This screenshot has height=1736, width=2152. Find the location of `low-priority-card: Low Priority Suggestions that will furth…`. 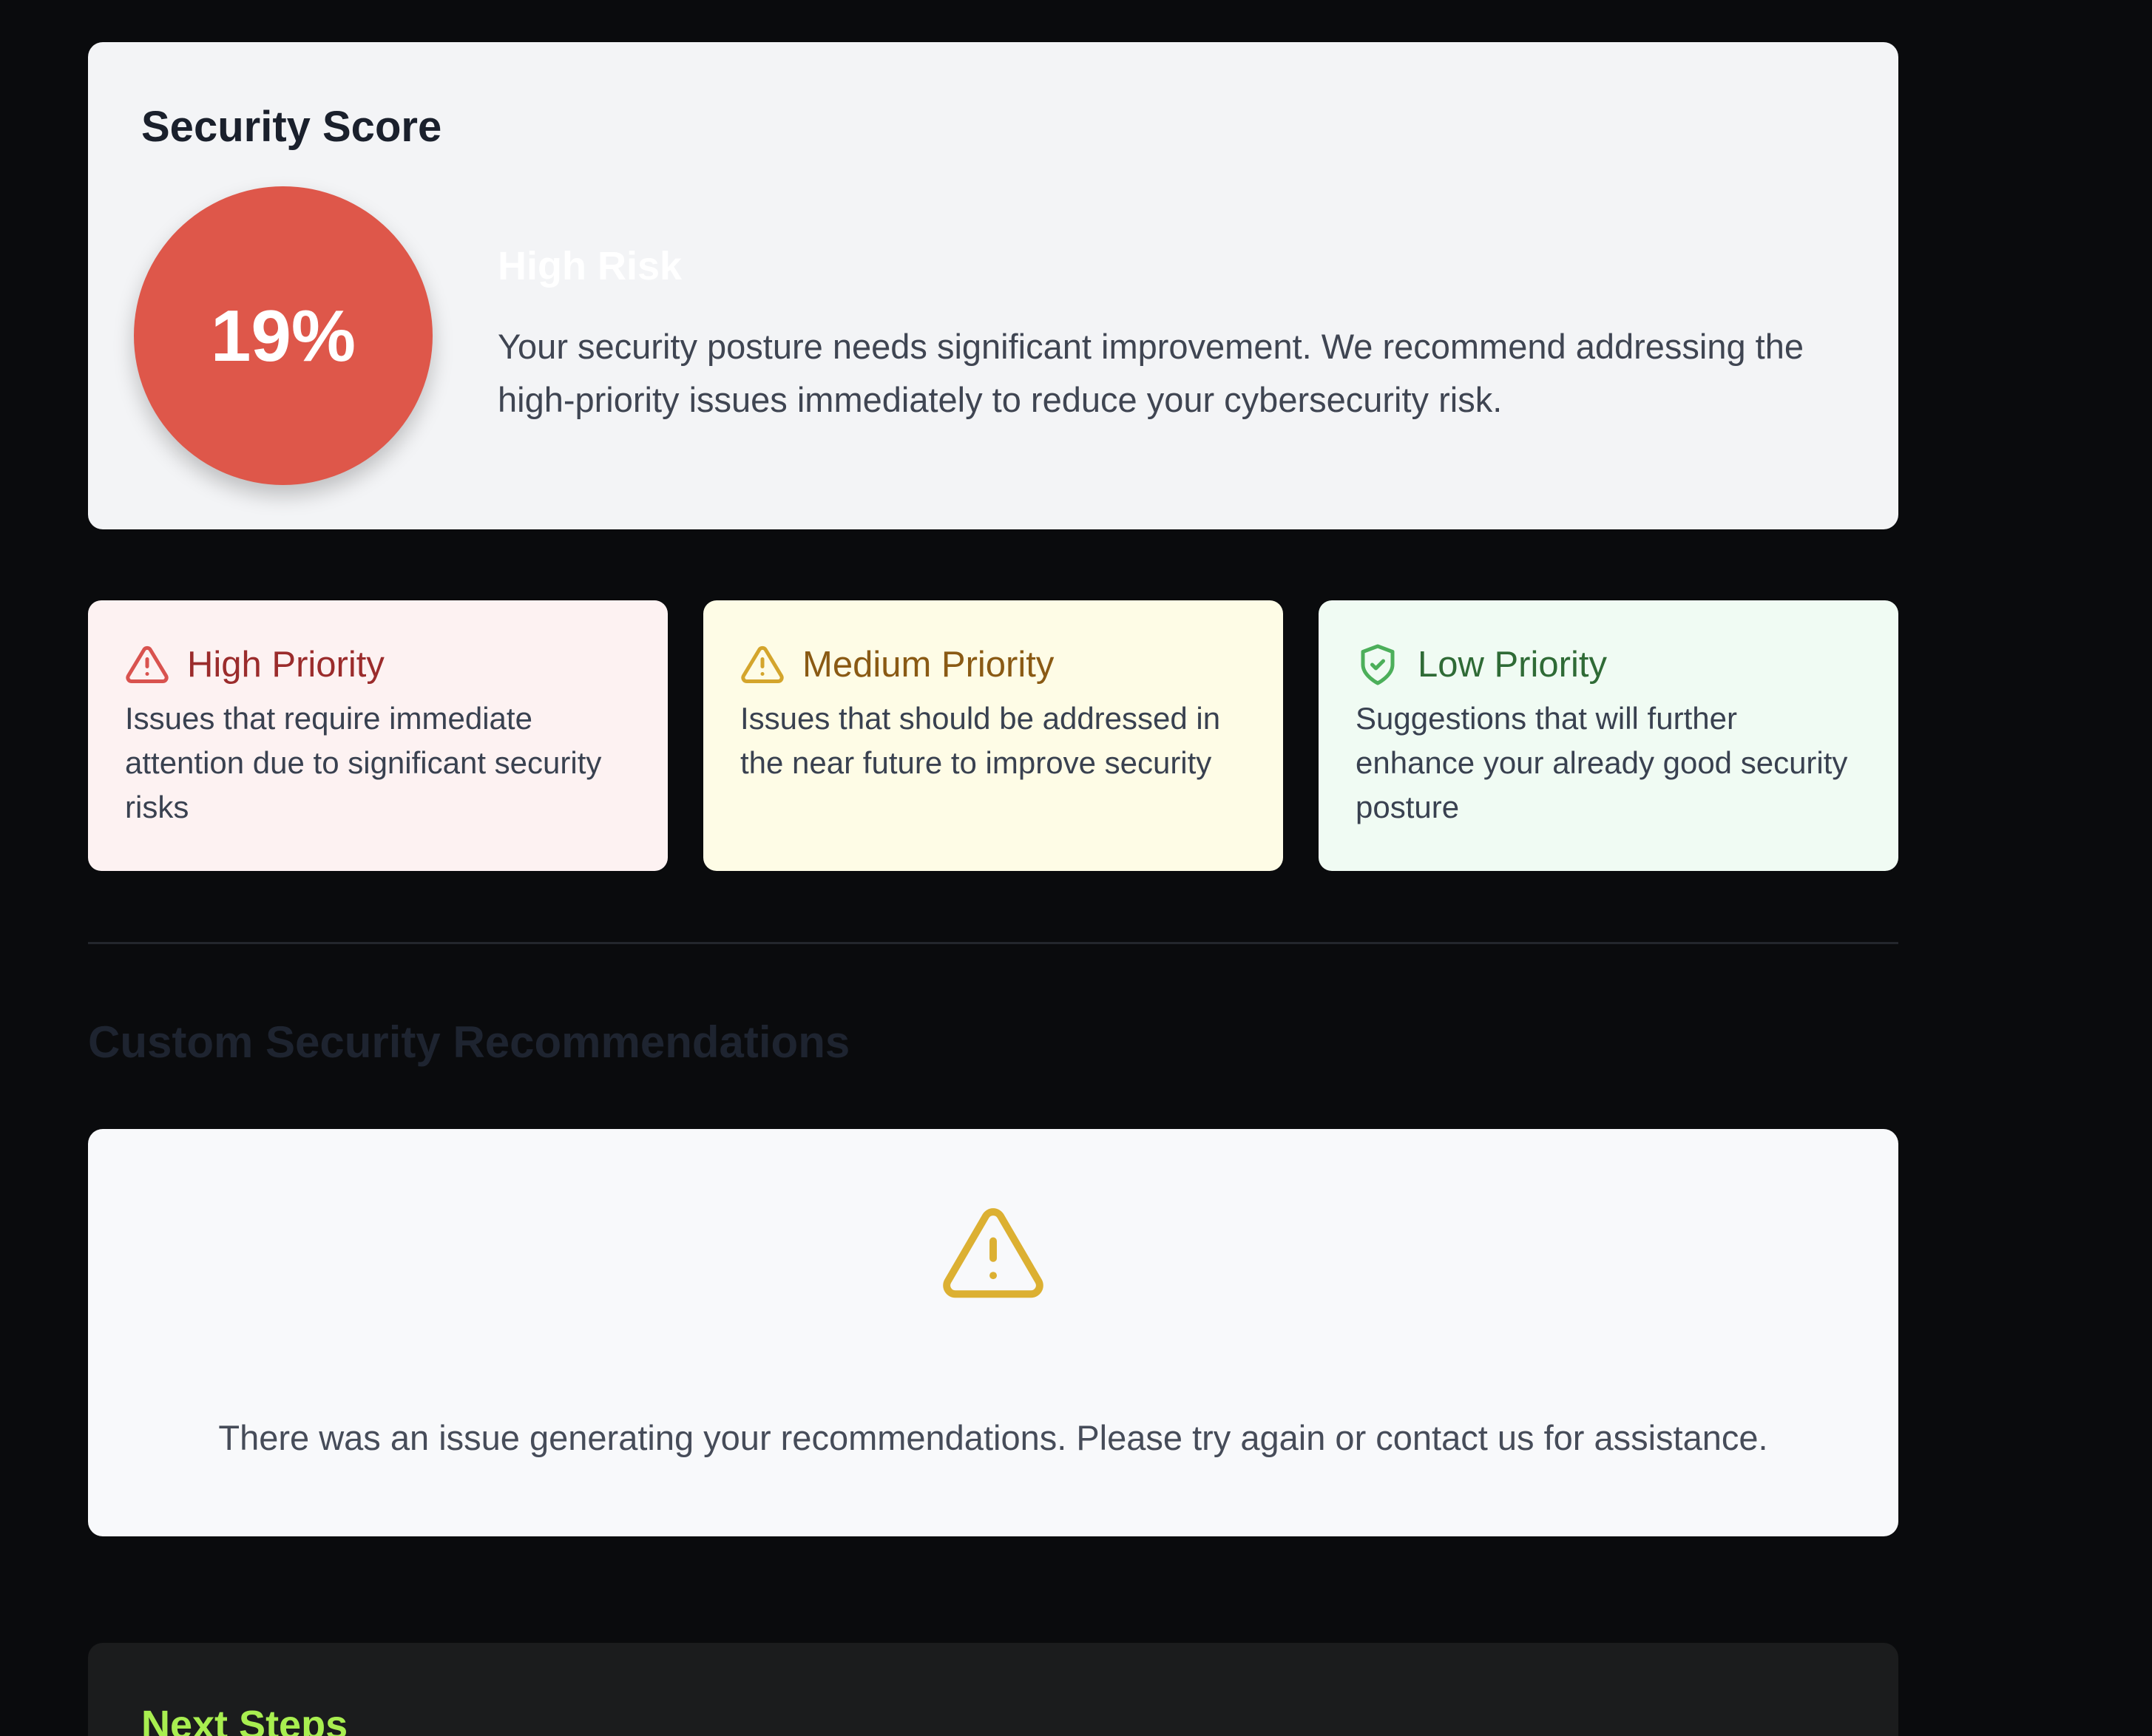

low-priority-card: Low Priority Suggestions that will furth… is located at coordinates (1608, 735).